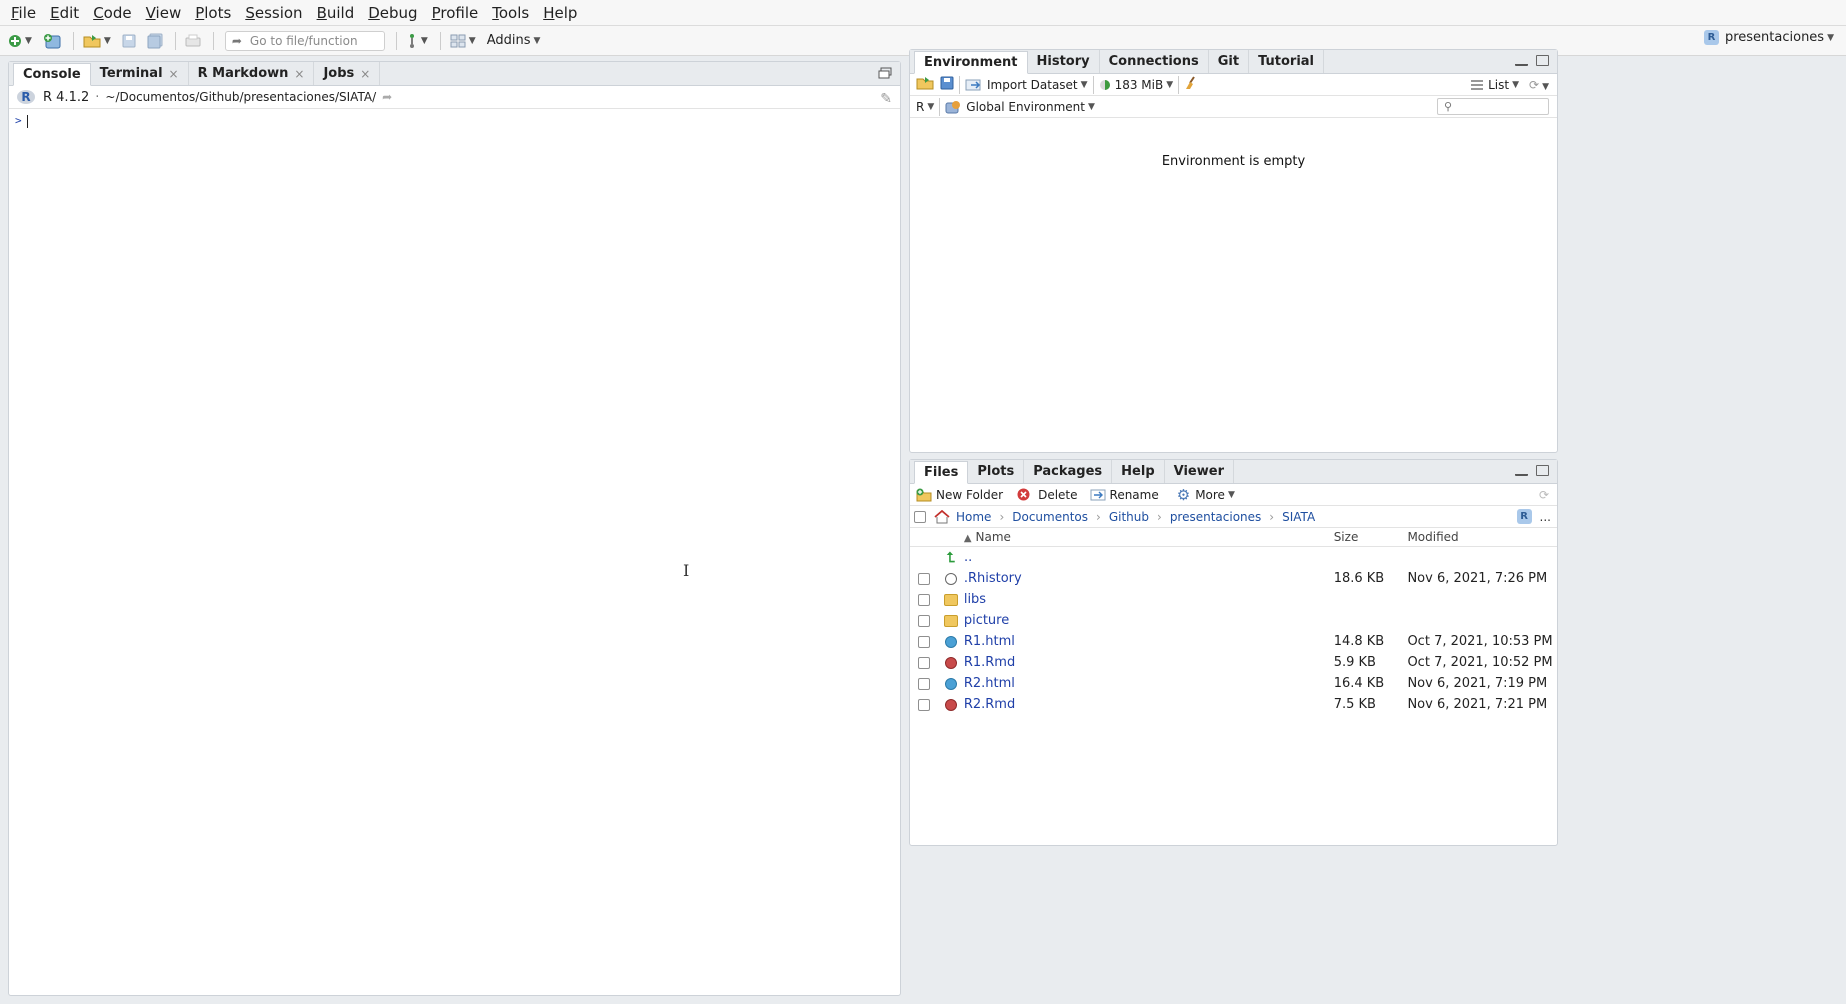 Image resolution: width=1846 pixels, height=1004 pixels. Describe the element at coordinates (973, 517) in the screenshot. I see `breadcrumb-home: Home` at that location.